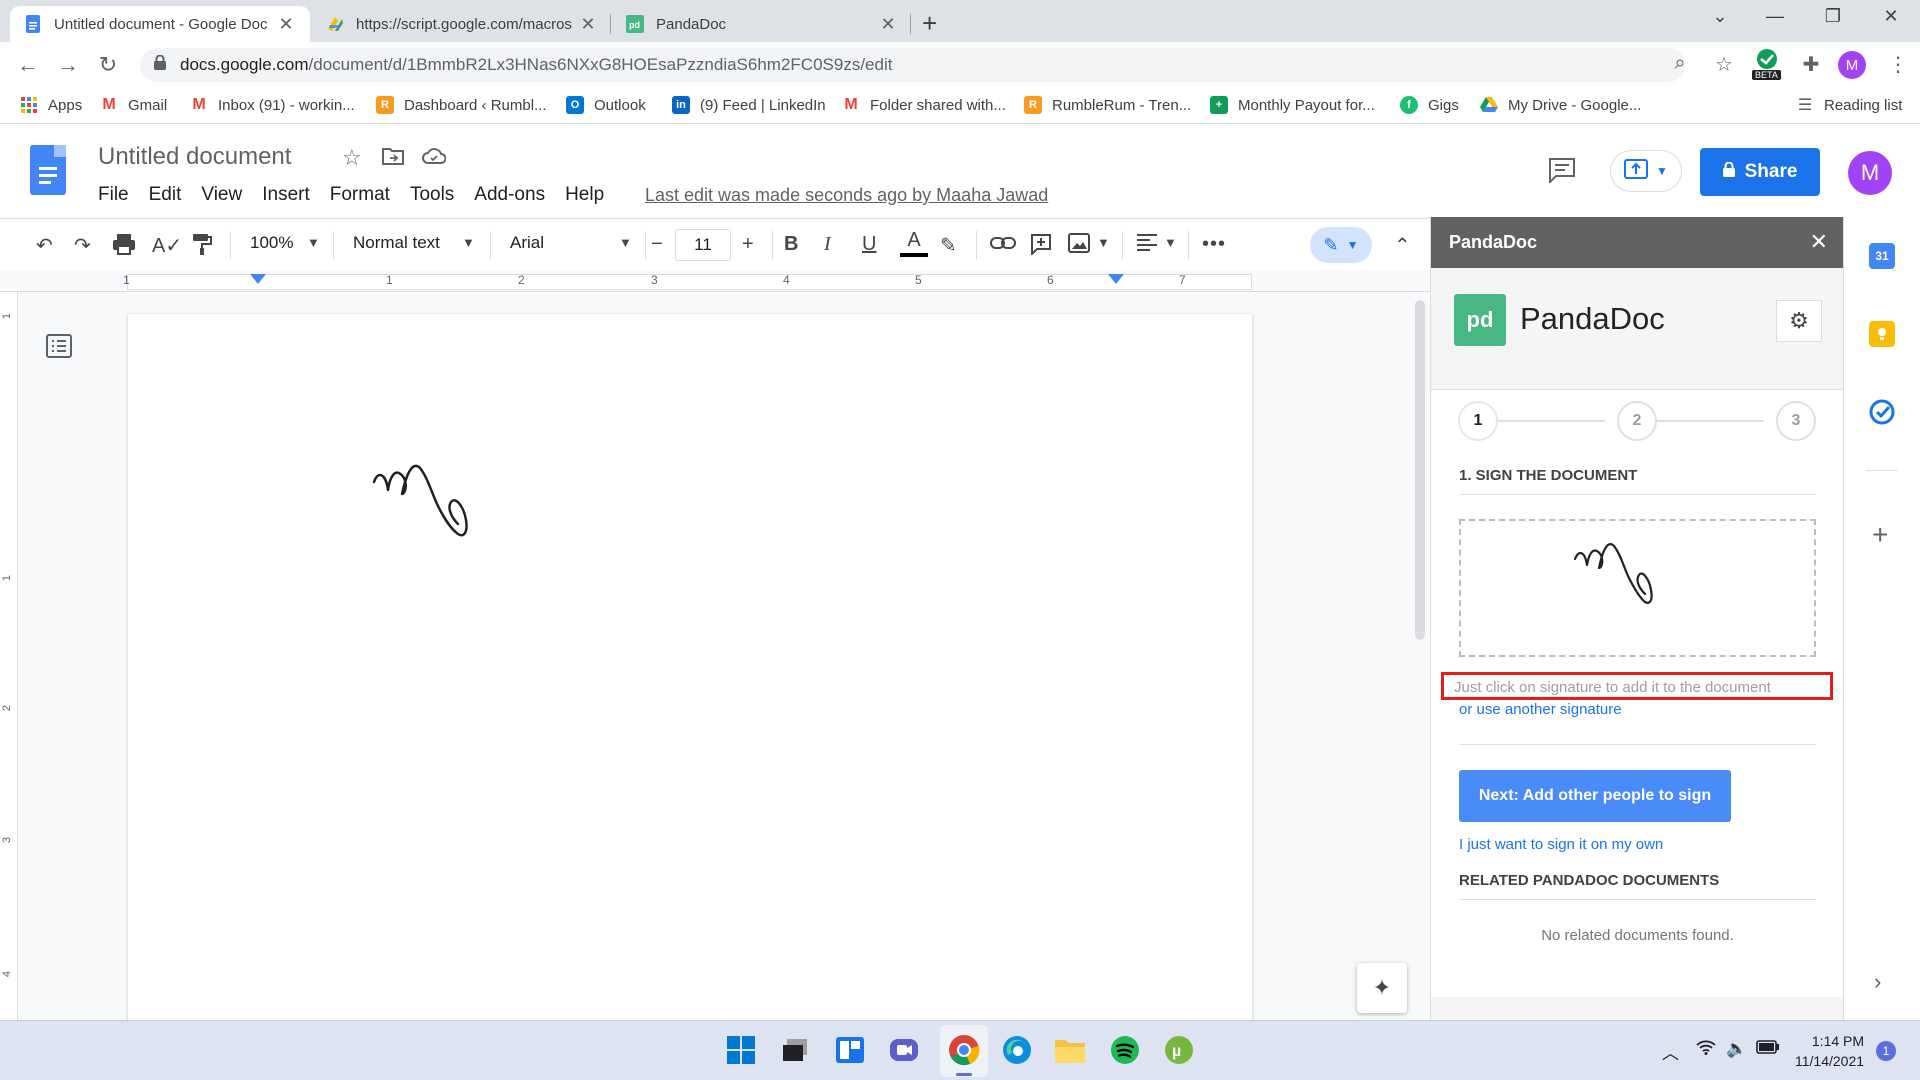 The width and height of the screenshot is (1920, 1080). What do you see at coordinates (1880, 535) in the screenshot?
I see `add-addon-plus-icon: +` at bounding box center [1880, 535].